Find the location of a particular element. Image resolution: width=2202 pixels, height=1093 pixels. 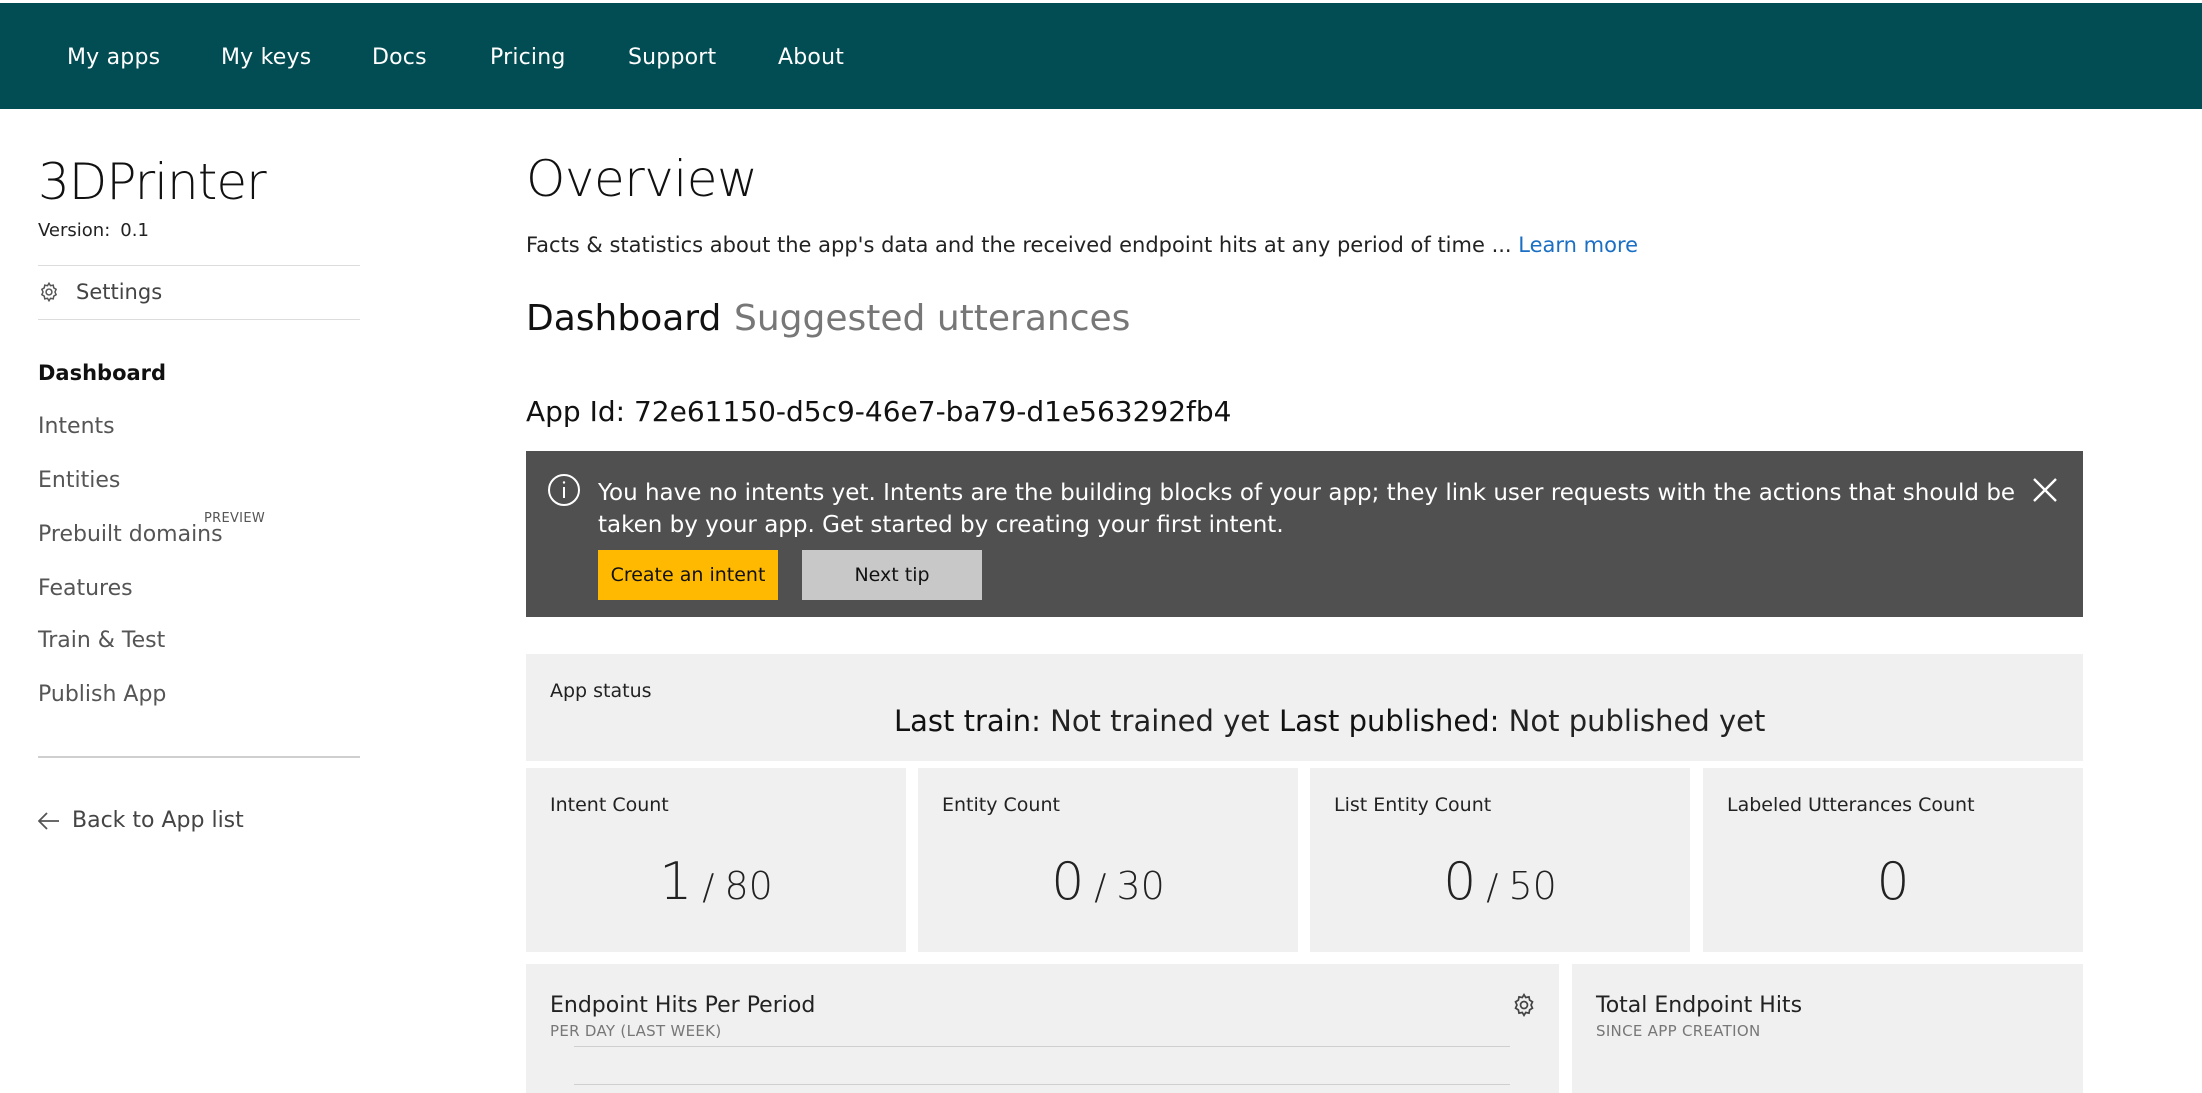

sidebar-item-train-test: Train & Test is located at coordinates (101, 640).